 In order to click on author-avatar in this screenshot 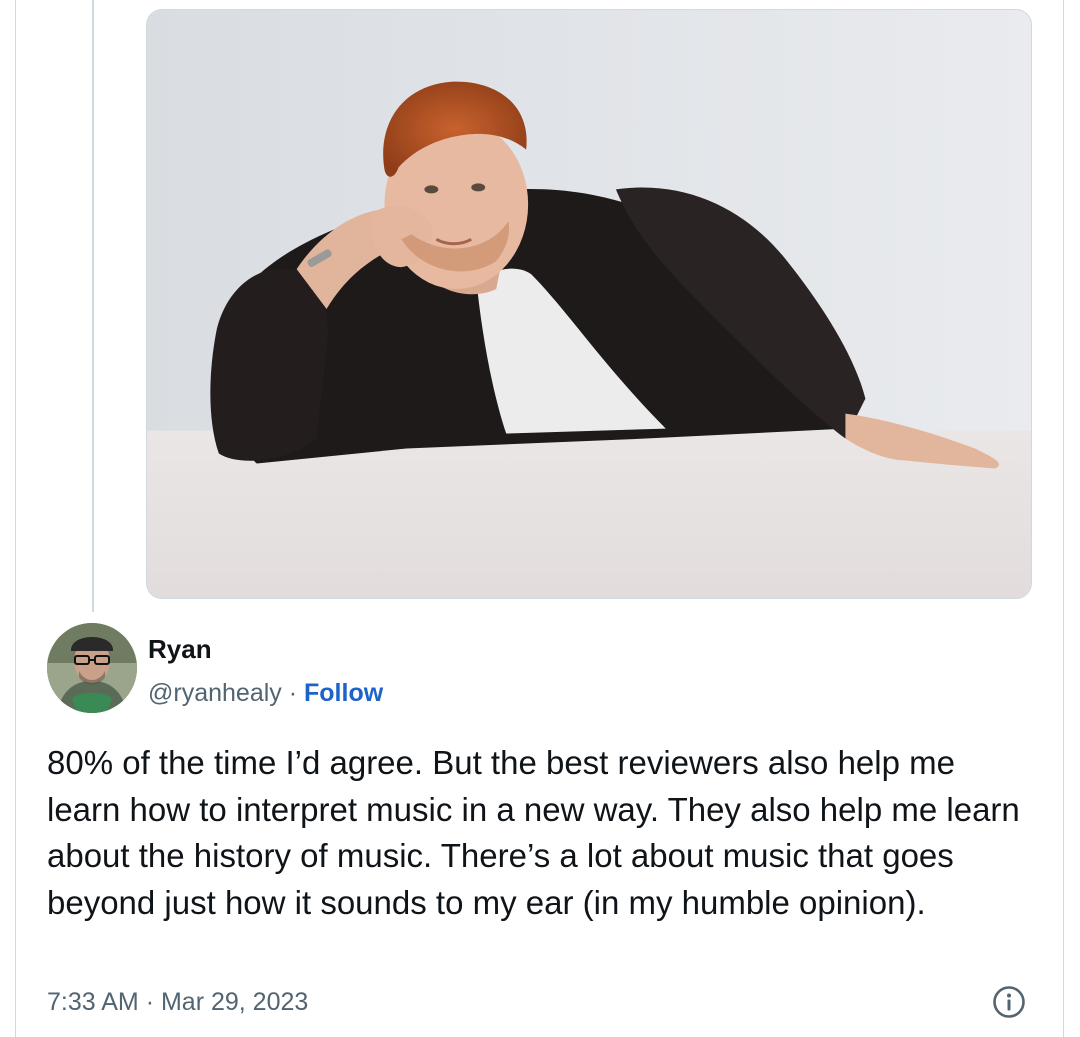, I will do `click(92, 668)`.